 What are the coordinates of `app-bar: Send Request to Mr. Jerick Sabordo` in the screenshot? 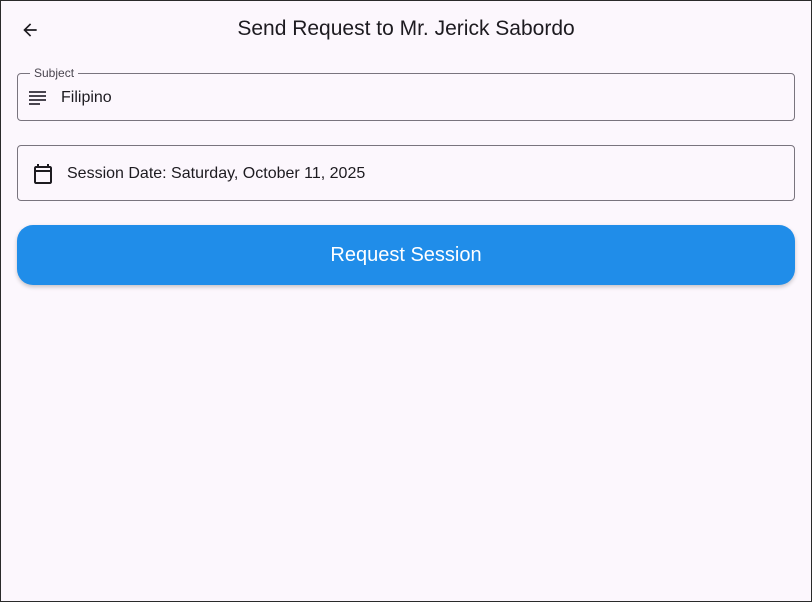 It's located at (406, 29).